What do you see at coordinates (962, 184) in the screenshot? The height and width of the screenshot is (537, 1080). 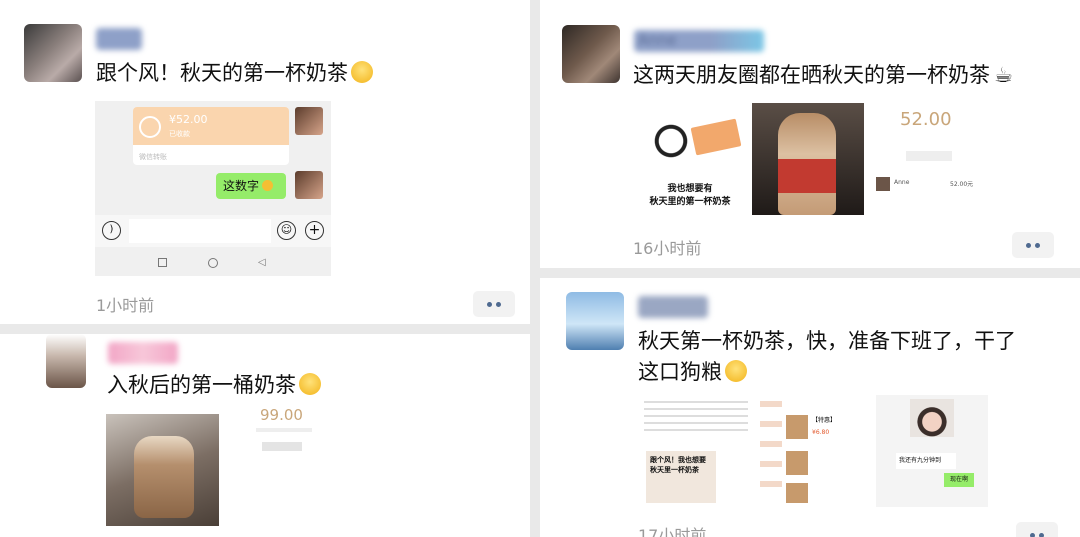 I see `mini-amount: 52.00元` at bounding box center [962, 184].